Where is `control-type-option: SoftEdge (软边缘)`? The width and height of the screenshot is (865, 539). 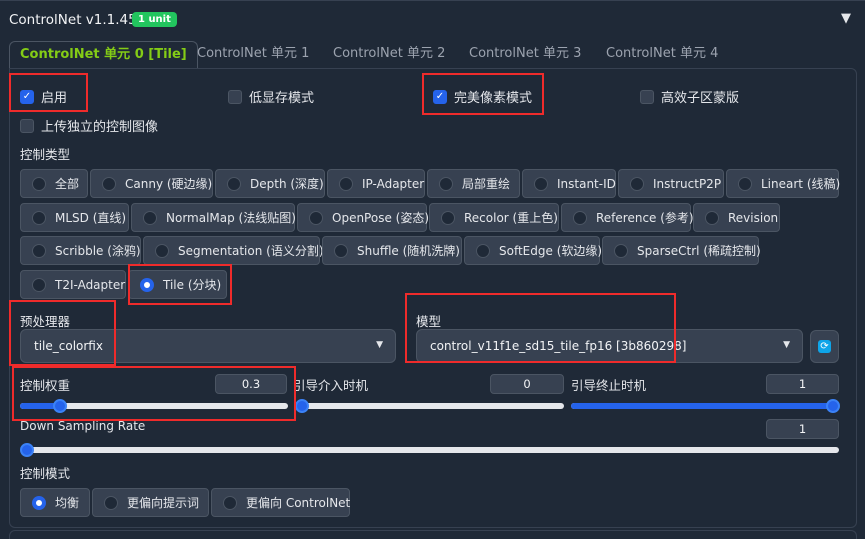
control-type-option: SoftEdge (软边缘) is located at coordinates (533, 250).